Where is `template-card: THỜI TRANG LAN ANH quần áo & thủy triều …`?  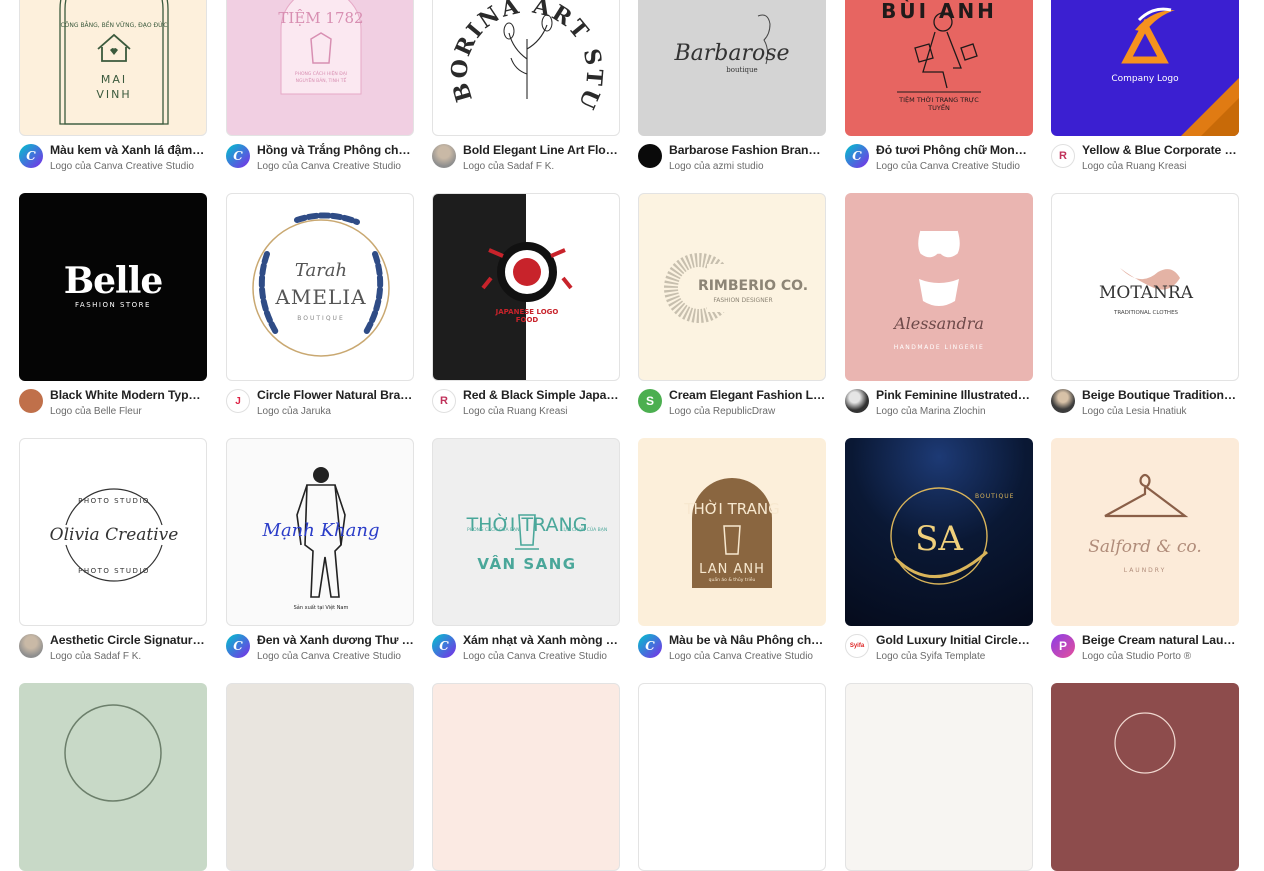
template-card: THỜI TRANG LAN ANH quần áo & thủy triều … is located at coordinates (732, 551).